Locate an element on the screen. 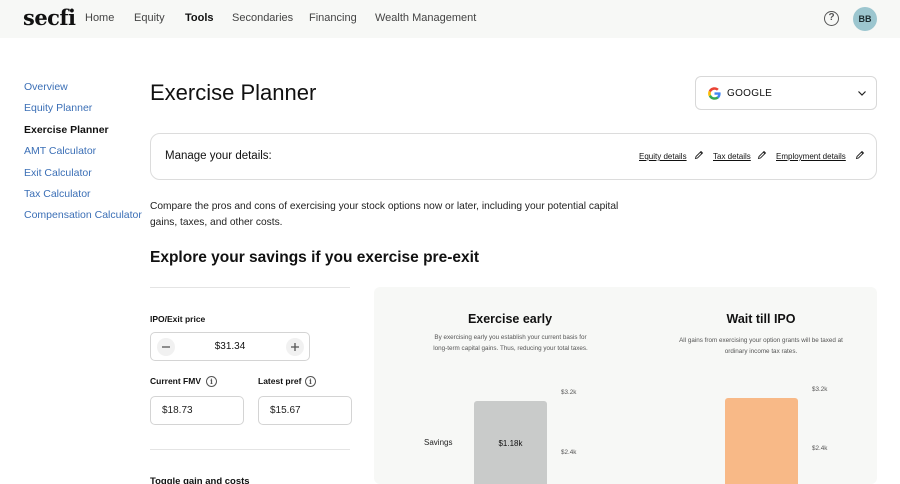  nav-equity: Equity is located at coordinates (149, 18).